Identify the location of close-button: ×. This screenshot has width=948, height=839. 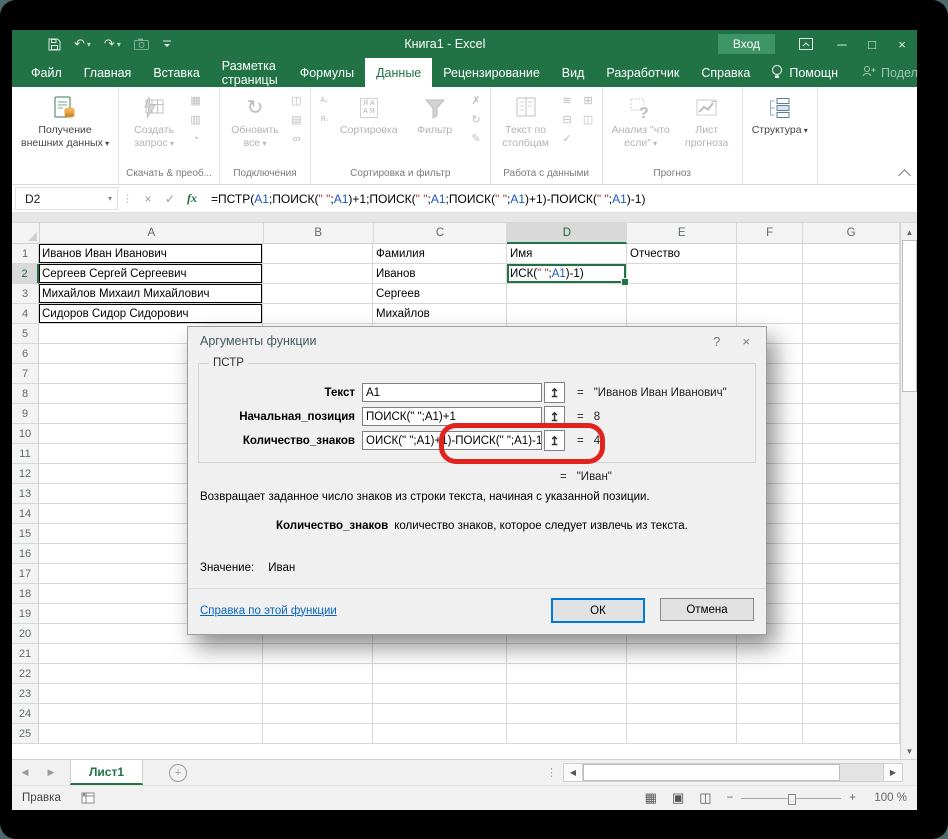
(902, 44).